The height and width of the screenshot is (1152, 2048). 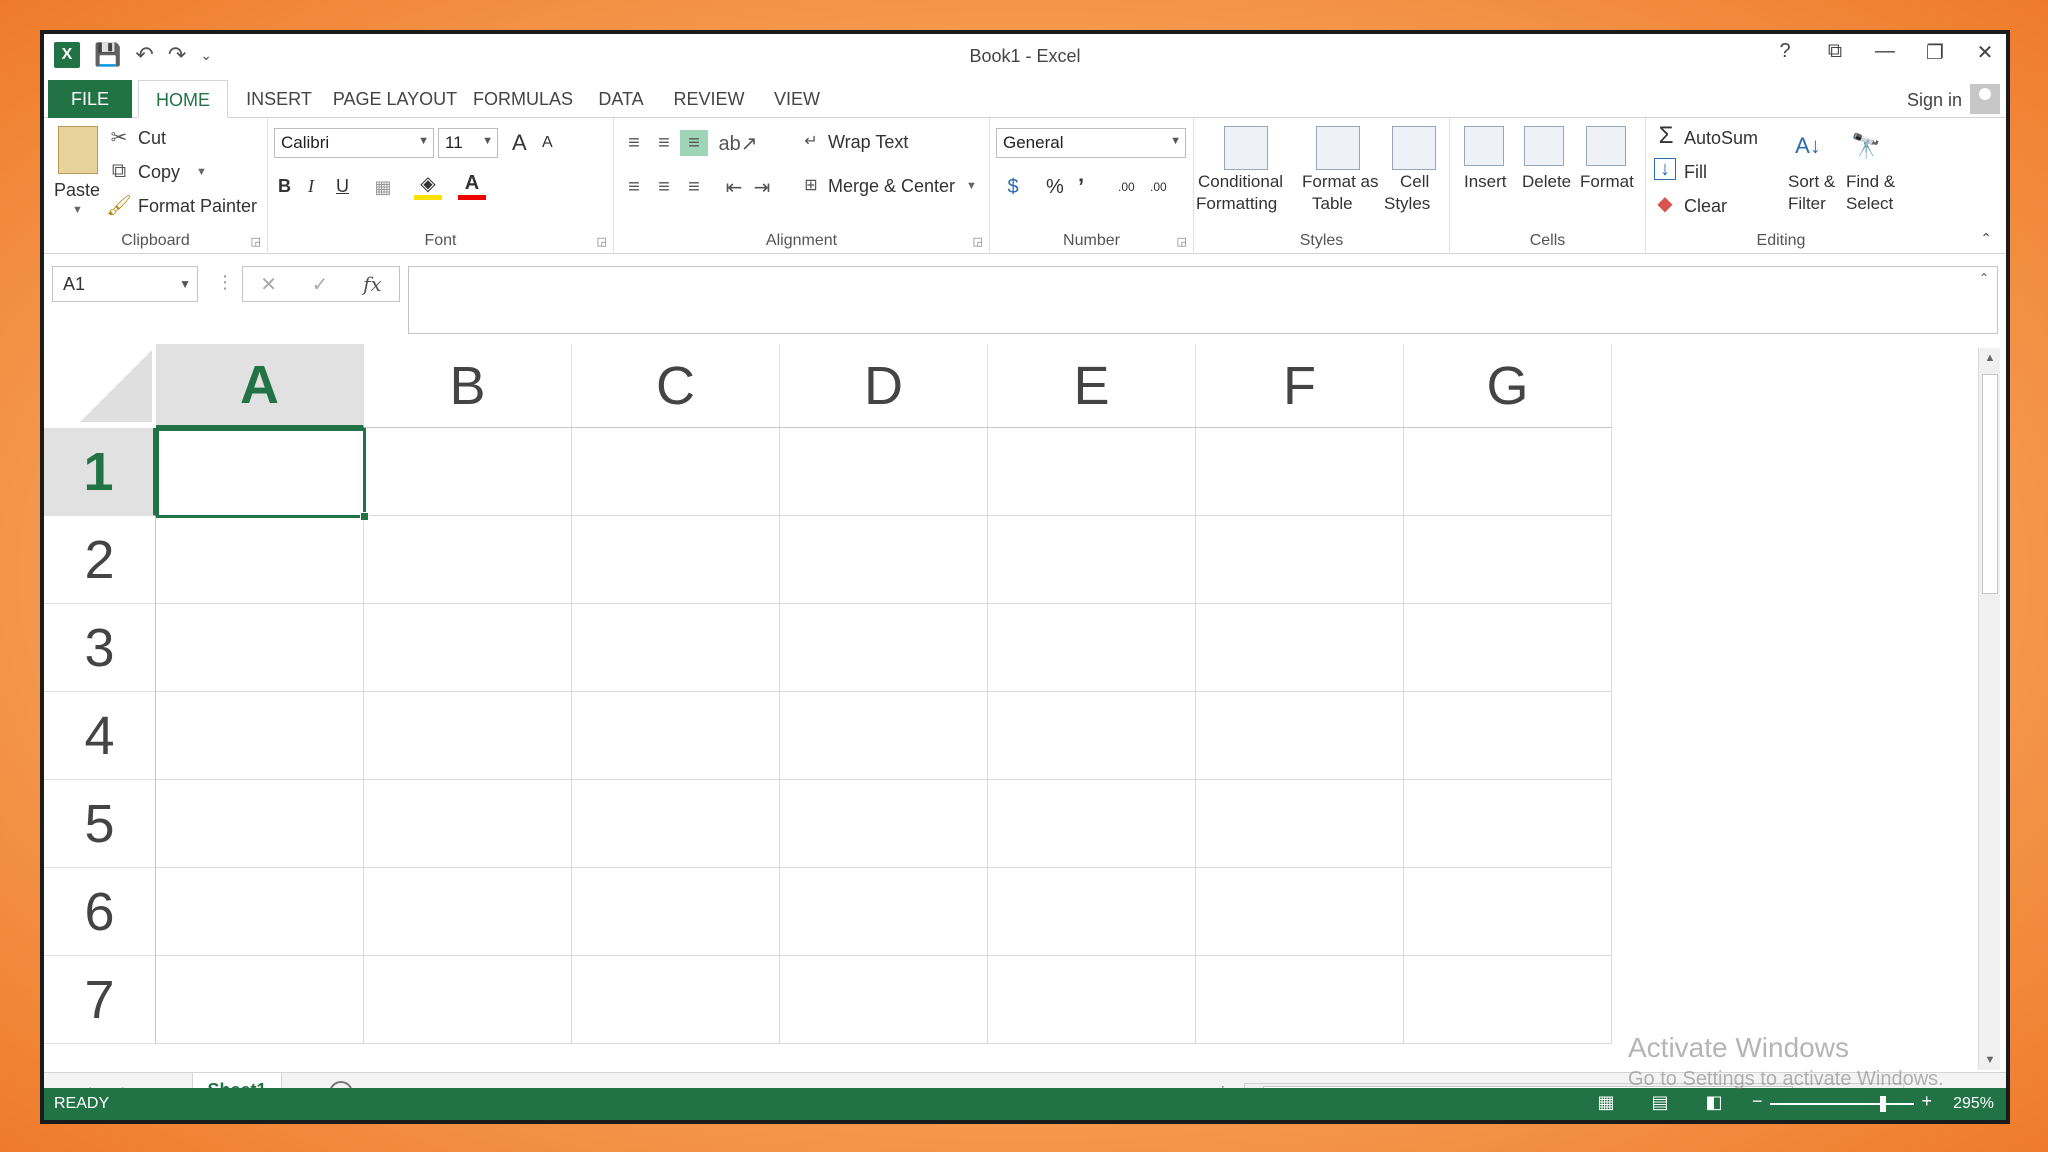 What do you see at coordinates (320, 284) in the screenshot?
I see `enter-icon: ✓` at bounding box center [320, 284].